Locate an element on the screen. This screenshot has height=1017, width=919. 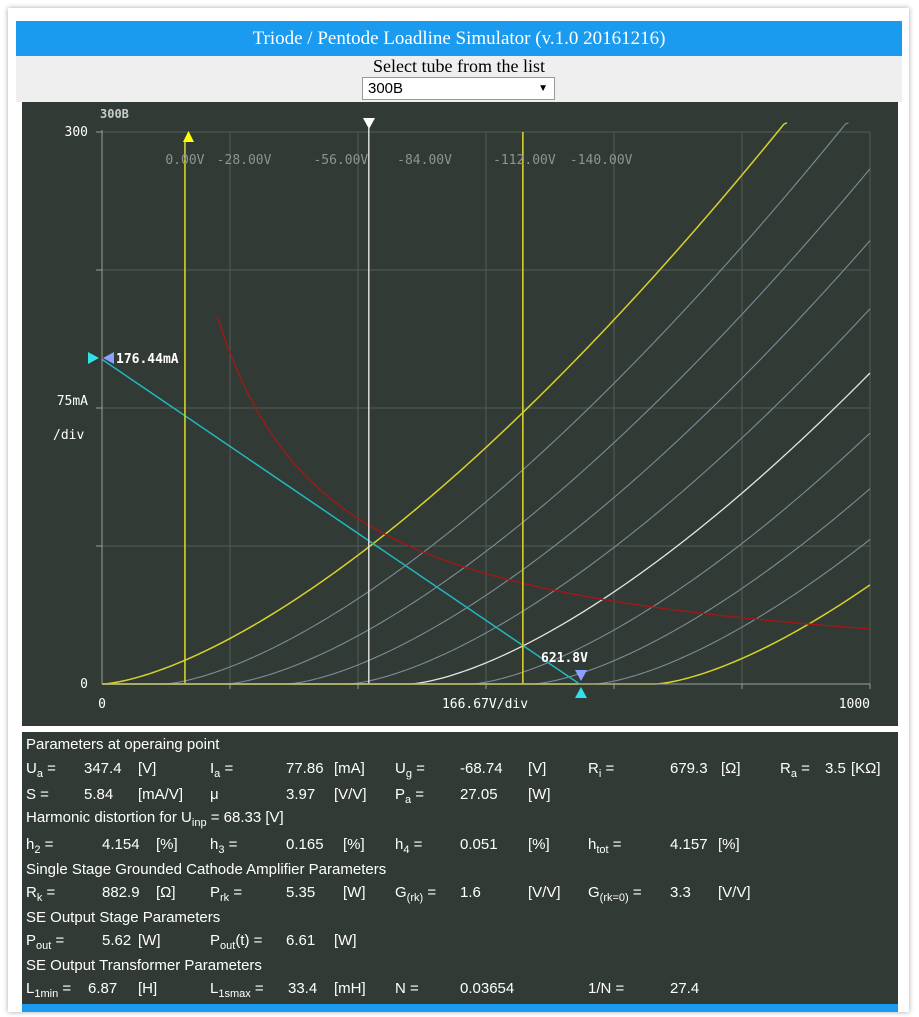
s-unit: [mA/V] is located at coordinates (161, 794).